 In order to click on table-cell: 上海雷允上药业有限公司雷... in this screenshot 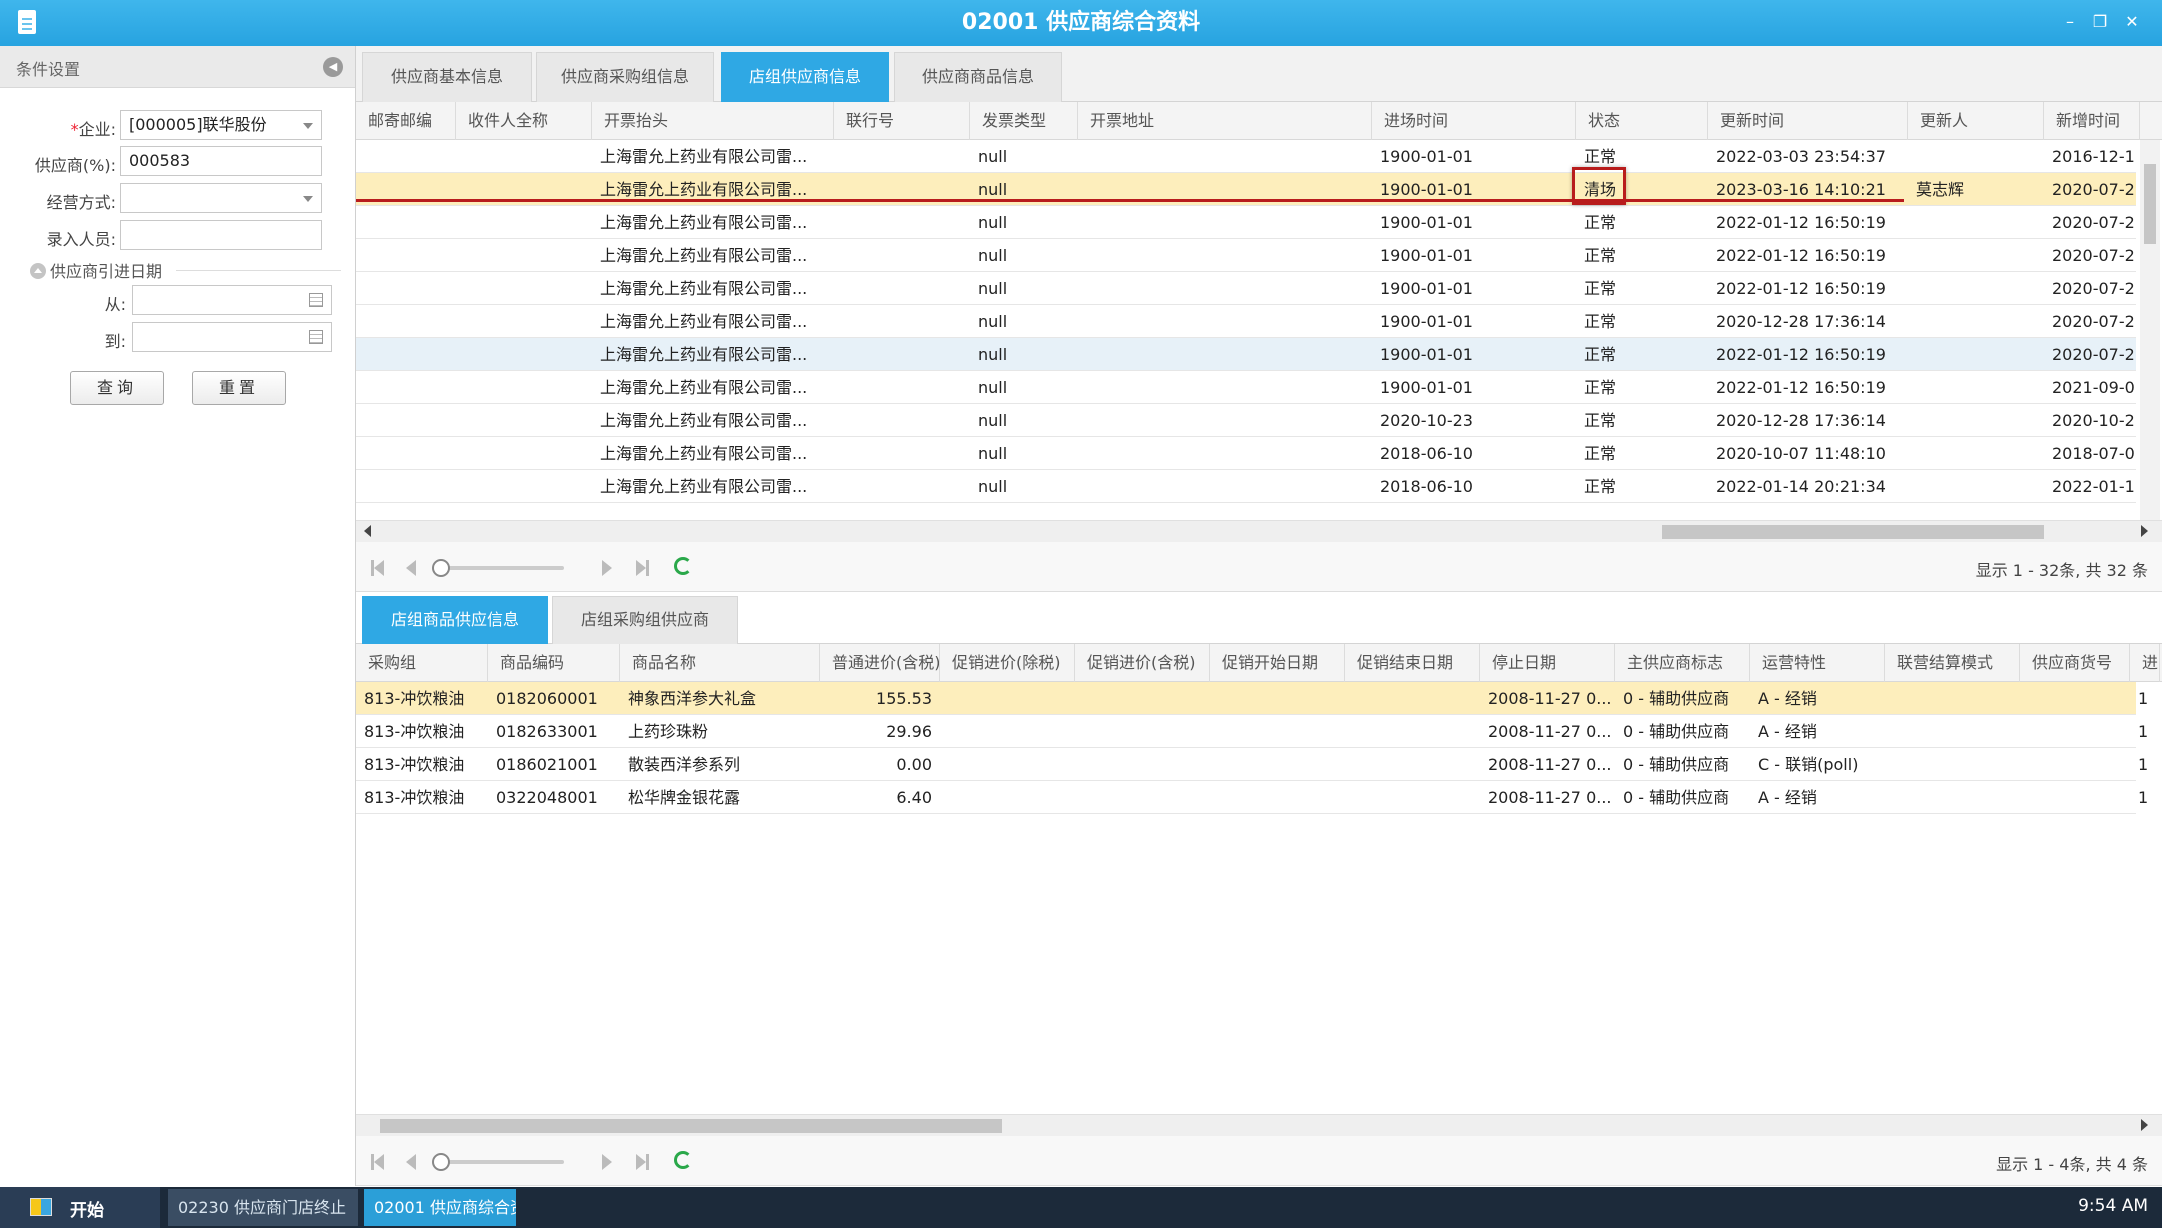, I will do `click(704, 420)`.